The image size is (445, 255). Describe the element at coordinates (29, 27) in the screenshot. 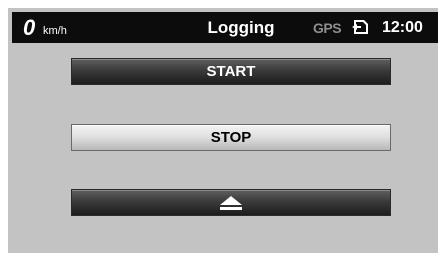

I see `speed-value: 0` at that location.